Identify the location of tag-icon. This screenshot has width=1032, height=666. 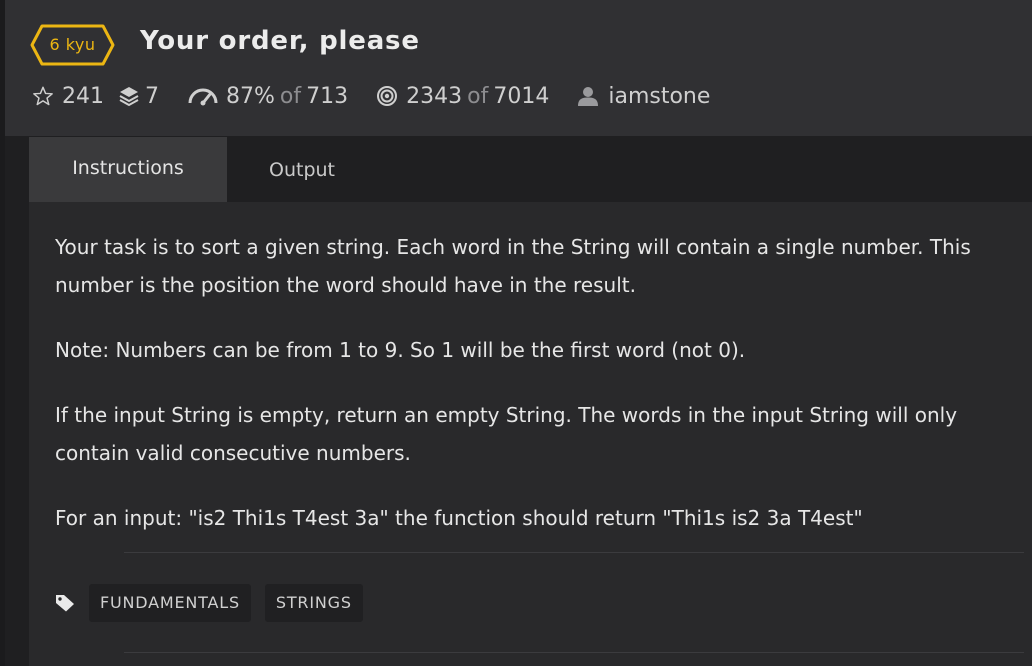
(65, 603).